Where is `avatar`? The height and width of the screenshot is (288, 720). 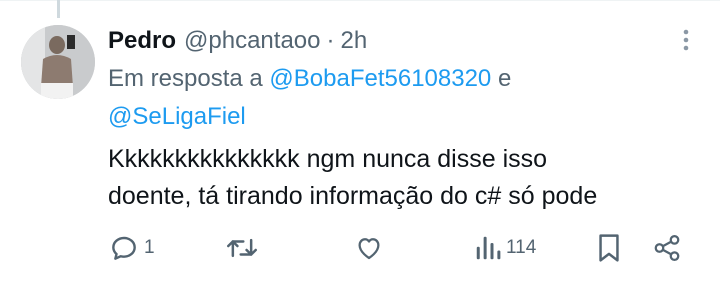
avatar is located at coordinates (58, 62).